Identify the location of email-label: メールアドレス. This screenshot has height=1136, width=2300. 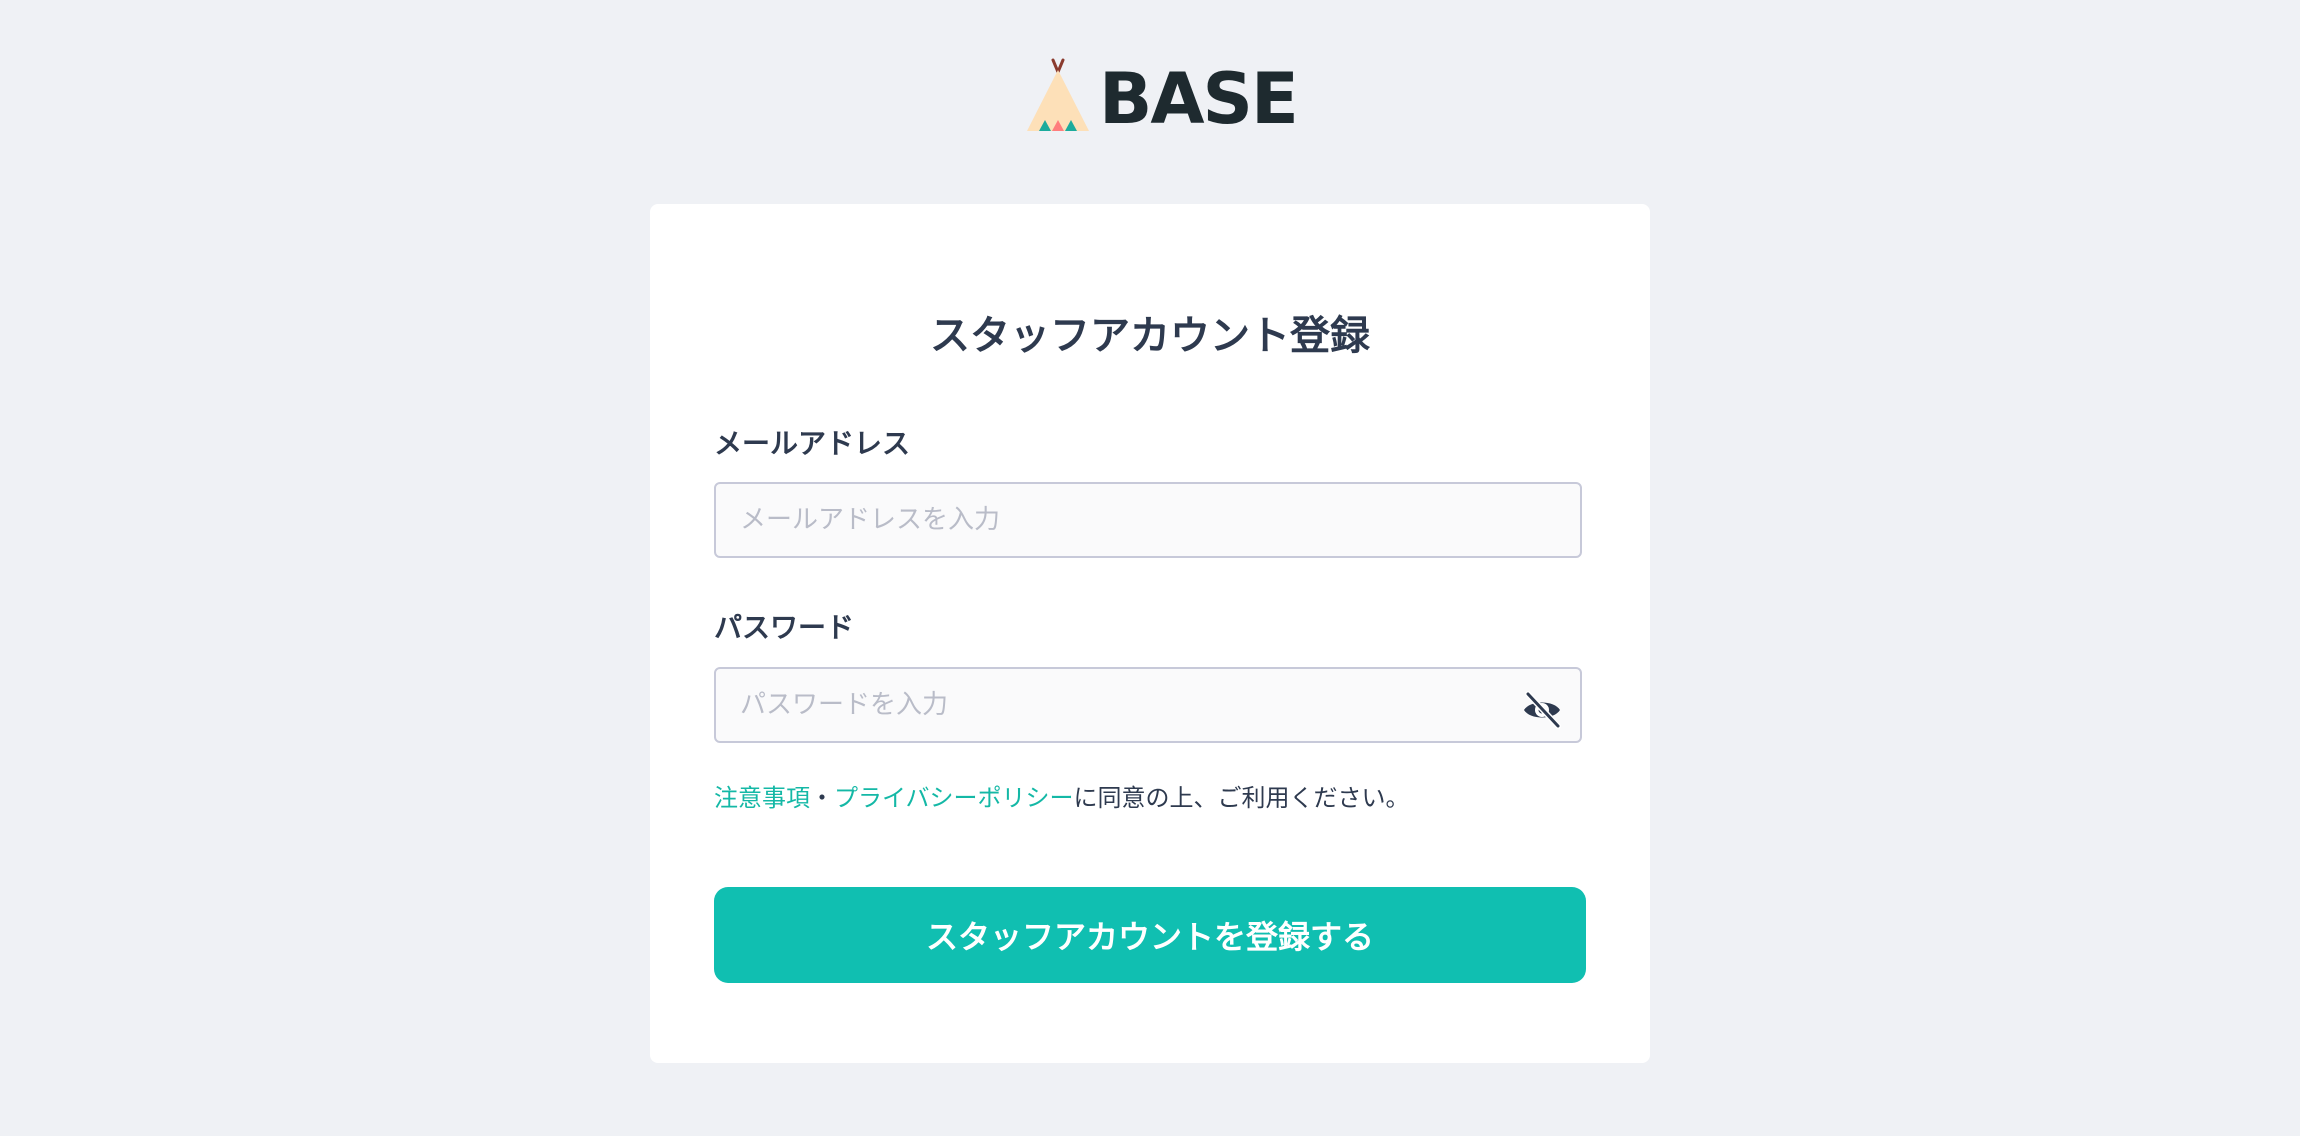
(812, 443).